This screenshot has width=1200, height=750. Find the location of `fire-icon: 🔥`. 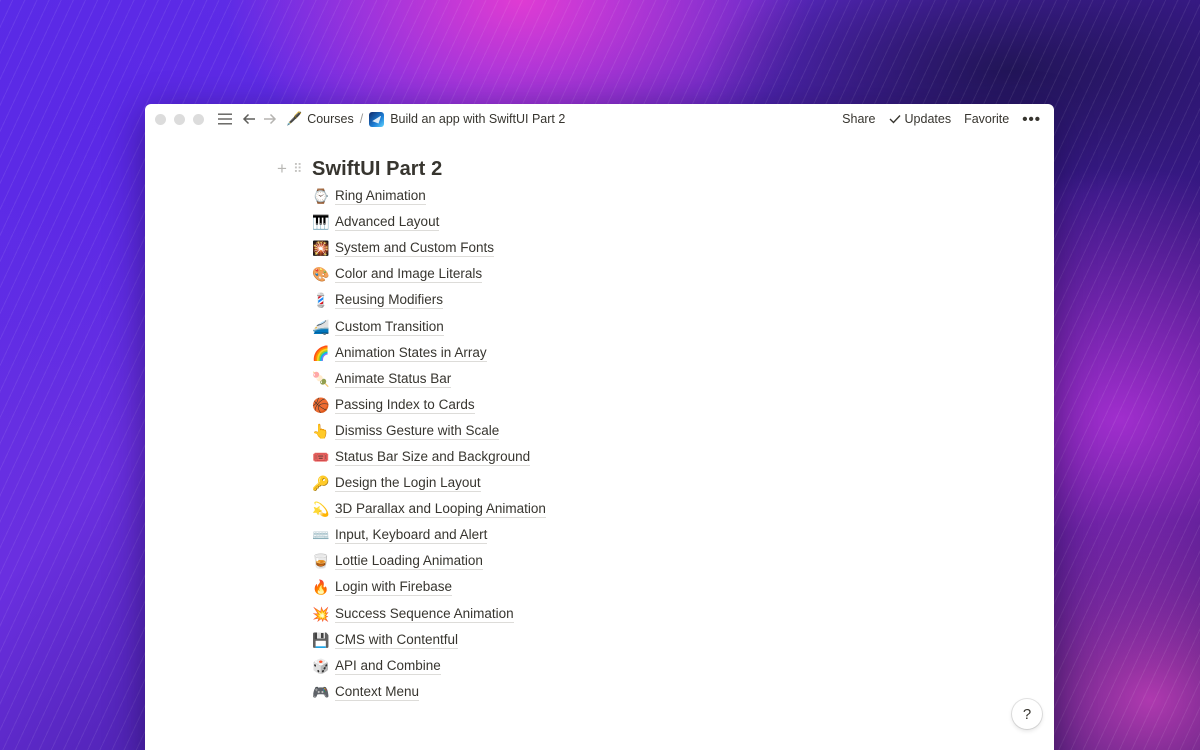

fire-icon: 🔥 is located at coordinates (321, 587).